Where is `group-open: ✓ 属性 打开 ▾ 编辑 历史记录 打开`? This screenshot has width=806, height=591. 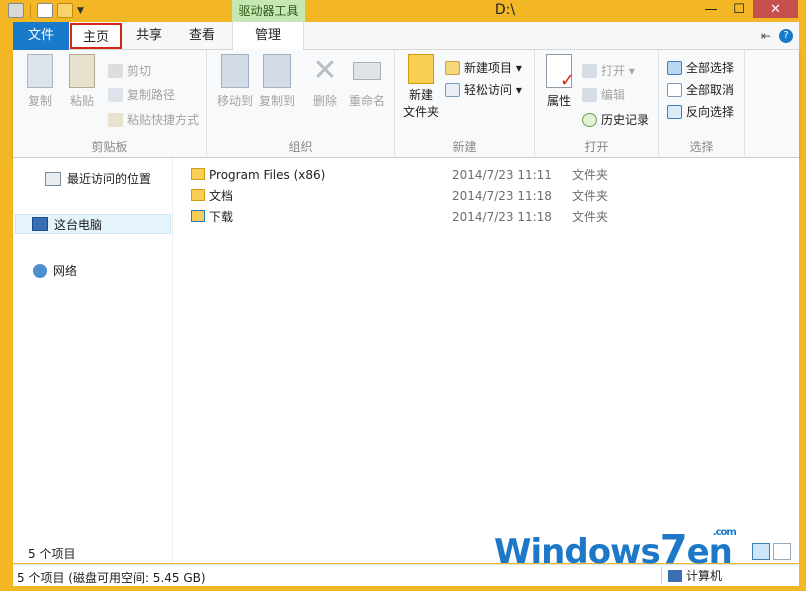 group-open: ✓ 属性 打开 ▾ 编辑 历史记录 打开 is located at coordinates (597, 104).